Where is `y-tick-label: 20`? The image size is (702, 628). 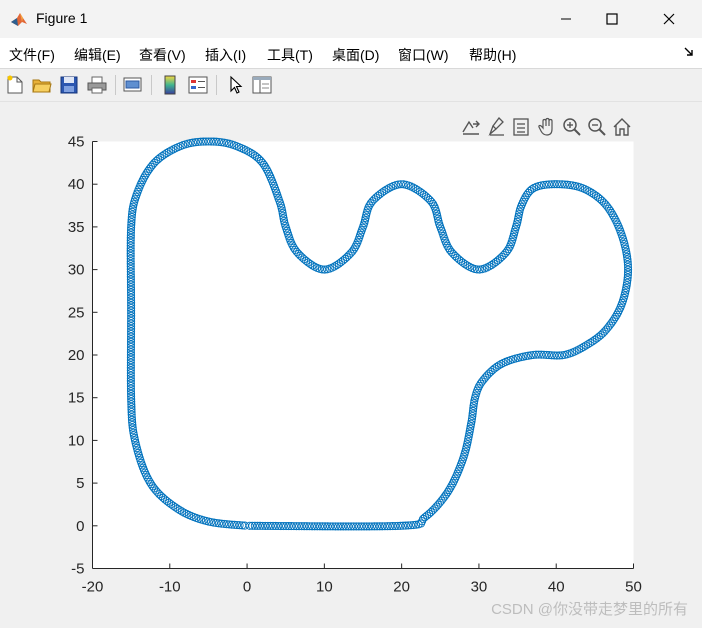 y-tick-label: 20 is located at coordinates (76, 355).